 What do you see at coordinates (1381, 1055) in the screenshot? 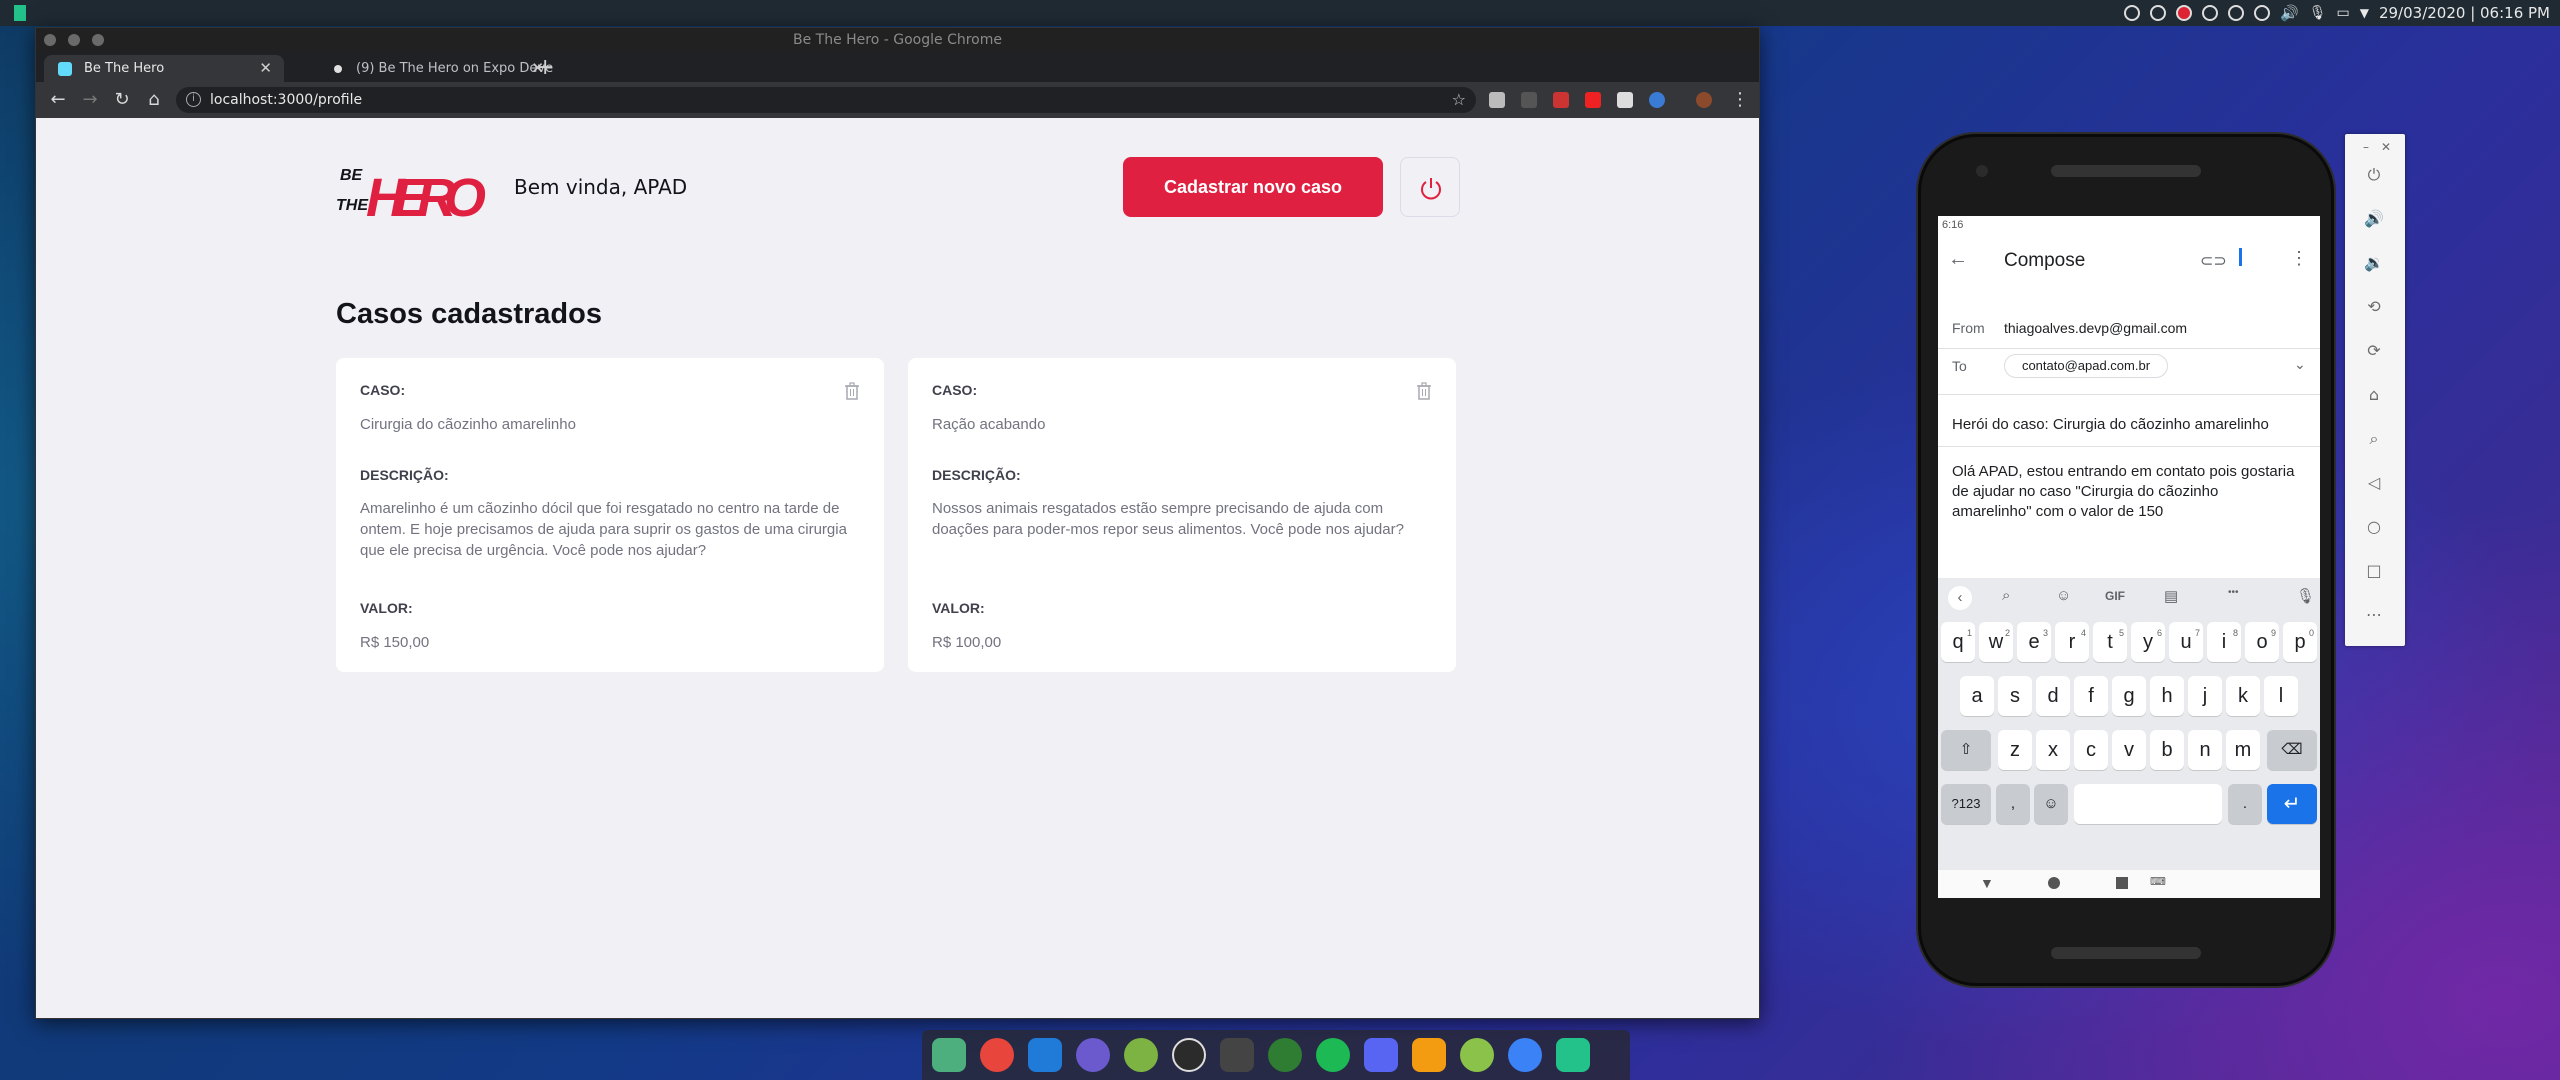
I see `discord-icon` at bounding box center [1381, 1055].